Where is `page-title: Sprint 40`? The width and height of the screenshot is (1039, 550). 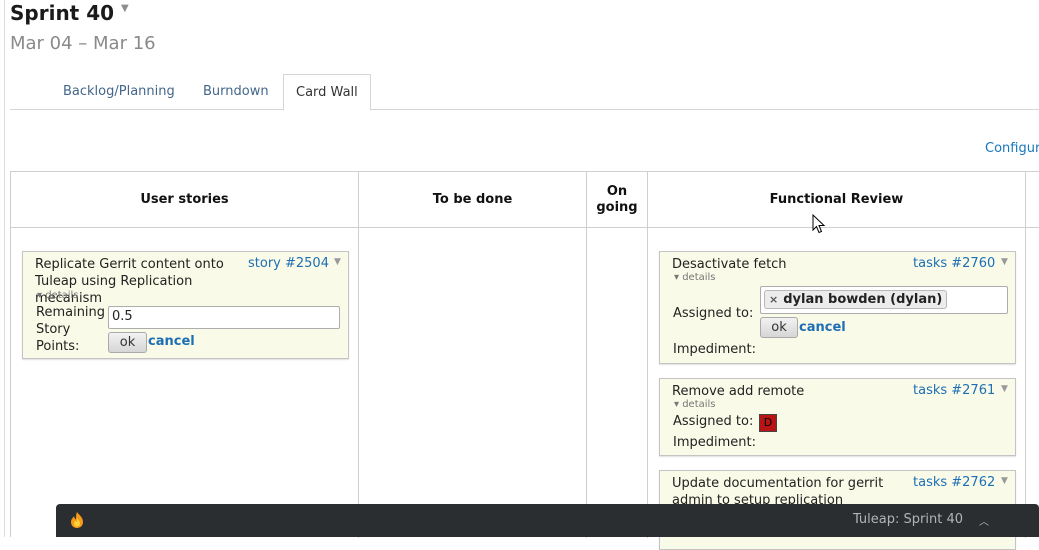 page-title: Sprint 40 is located at coordinates (62, 13).